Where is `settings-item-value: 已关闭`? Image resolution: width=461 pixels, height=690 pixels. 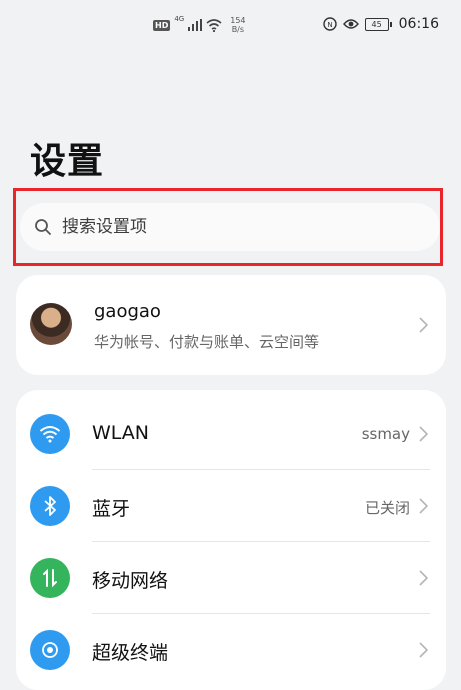 settings-item-value: 已关闭 is located at coordinates (387, 508).